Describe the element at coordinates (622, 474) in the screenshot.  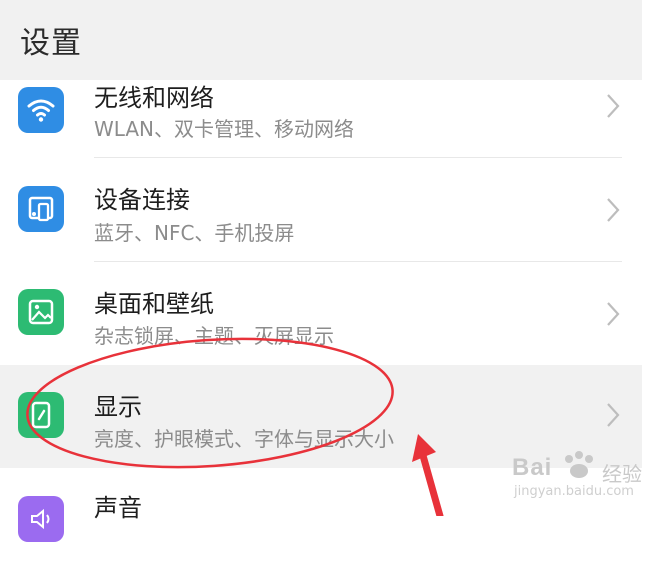
I see `watermark-suffix: 经验` at that location.